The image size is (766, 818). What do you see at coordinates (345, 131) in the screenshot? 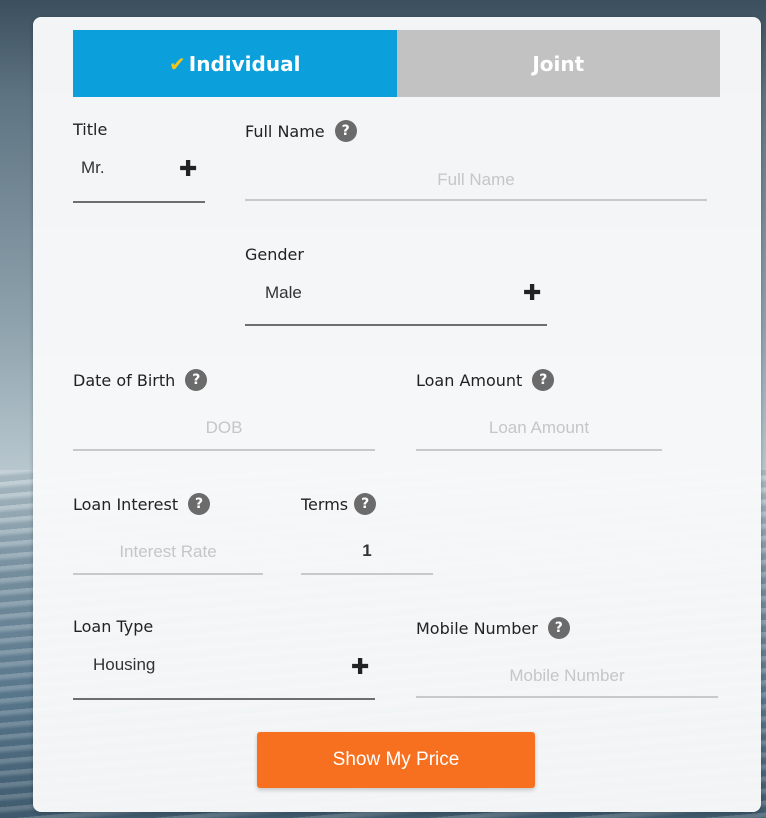
I see `full-name-help-icon: ?` at bounding box center [345, 131].